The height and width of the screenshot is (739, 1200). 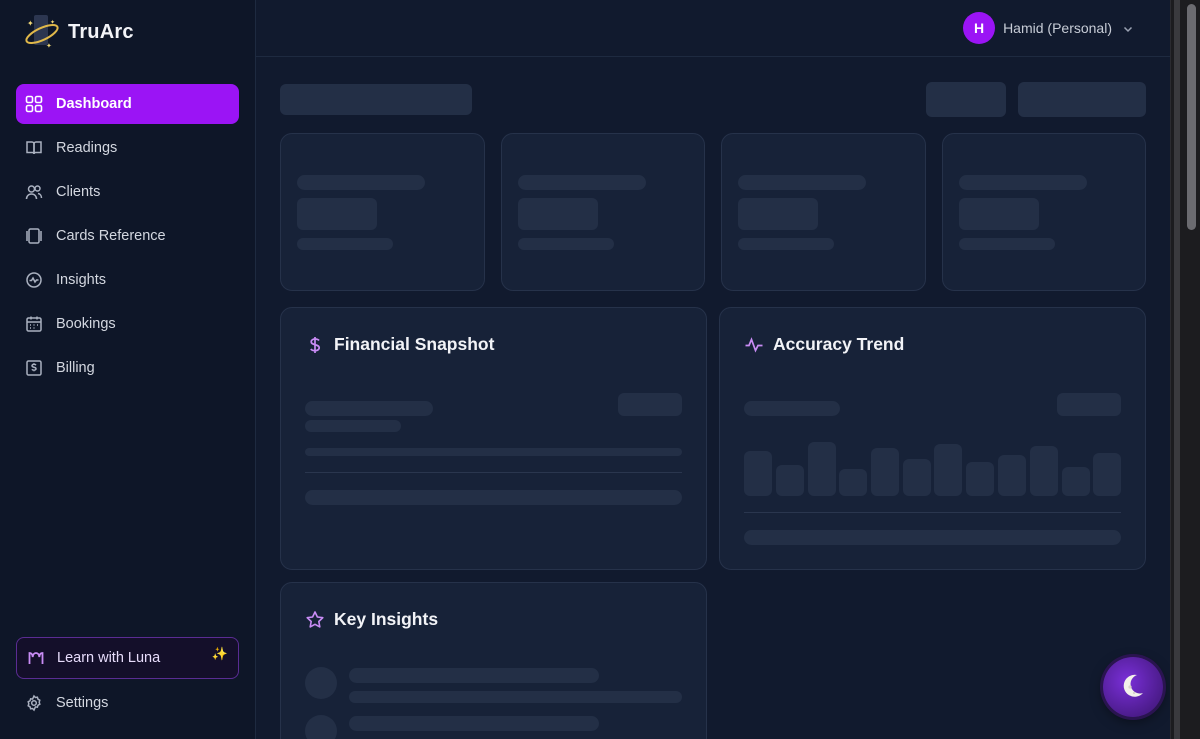 I want to click on card-title: Accuracy Trend, so click(x=824, y=344).